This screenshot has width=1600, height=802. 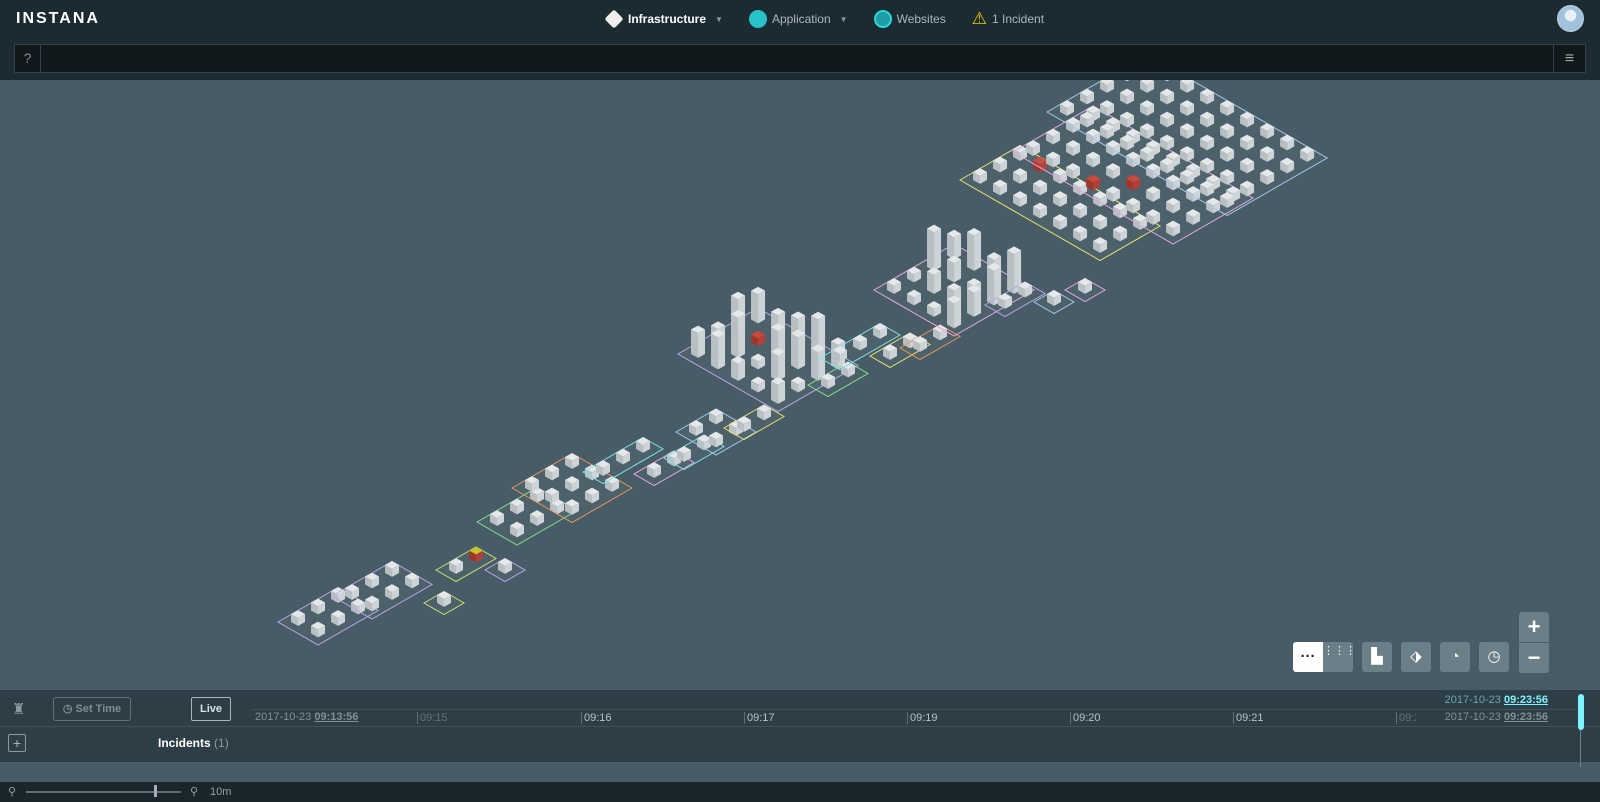 I want to click on tick-label: 09:19, so click(x=922, y=718).